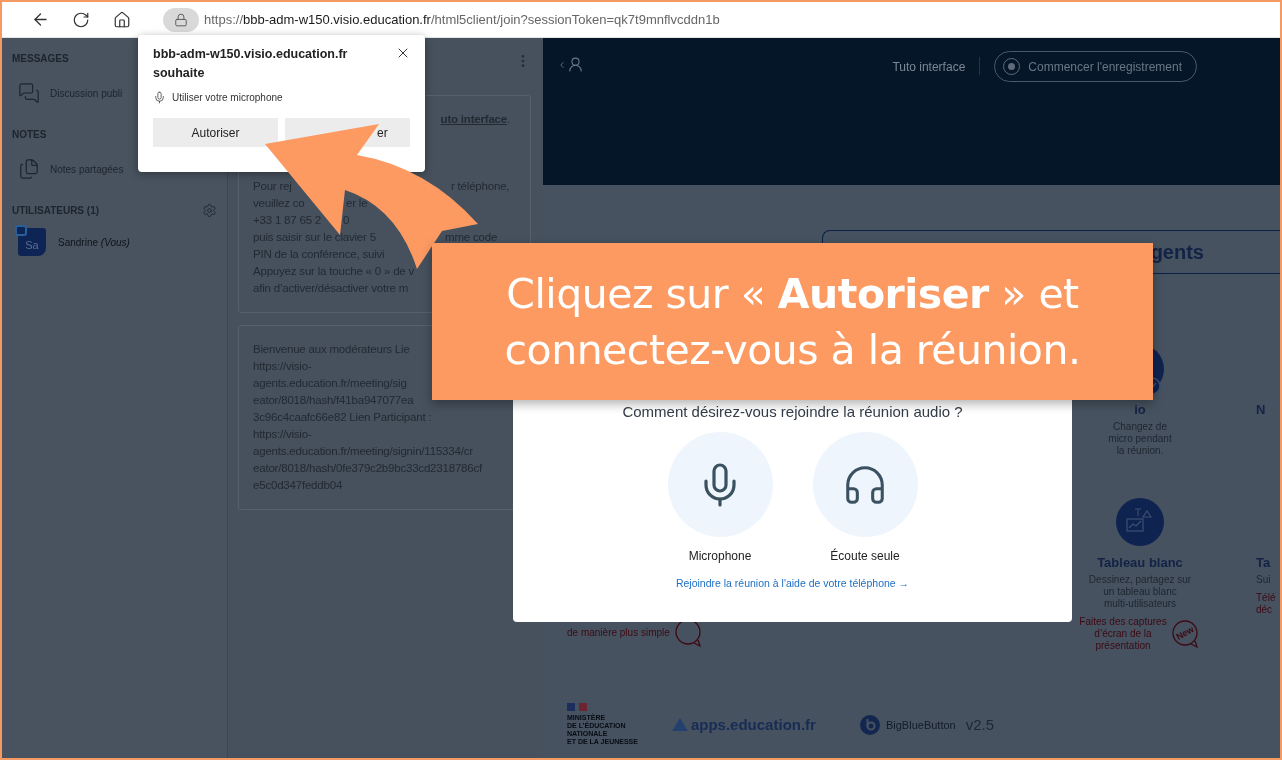 The image size is (1282, 760). I want to click on presenter-icon, so click(21, 230).